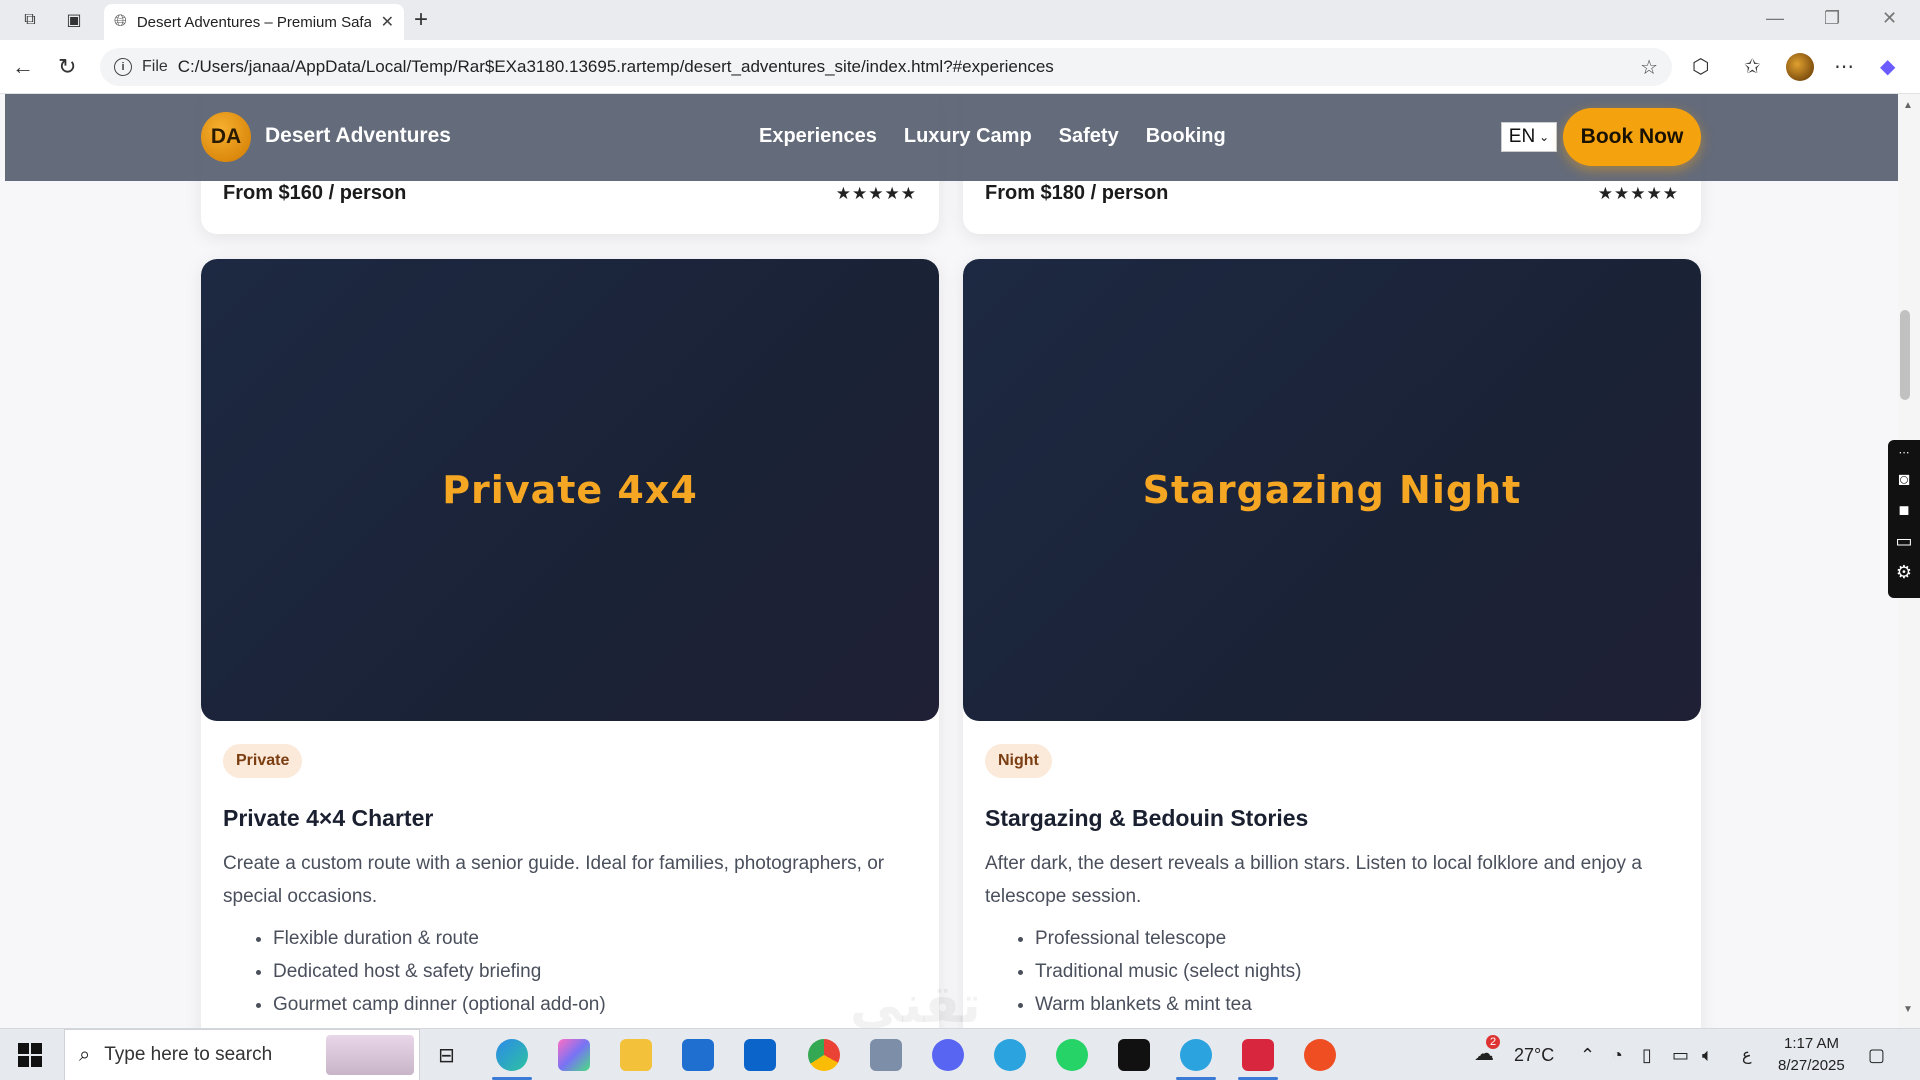 The width and height of the screenshot is (1920, 1080). I want to click on more-menu-icon: ⋯, so click(1844, 66).